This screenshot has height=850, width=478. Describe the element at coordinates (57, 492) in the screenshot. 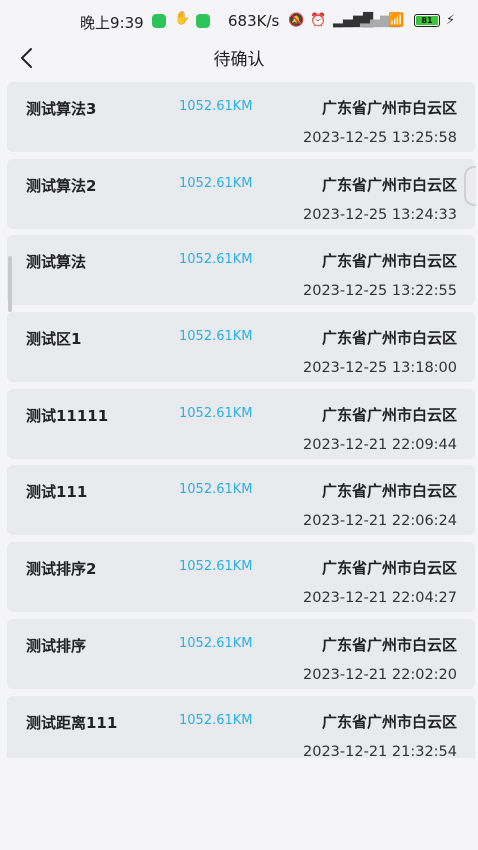

I see `item-name: 测试111` at that location.